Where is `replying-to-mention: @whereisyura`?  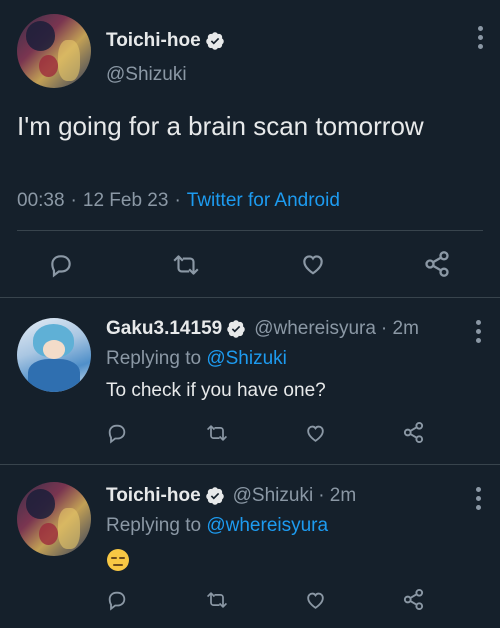
replying-to-mention: @whereisyura is located at coordinates (267, 525).